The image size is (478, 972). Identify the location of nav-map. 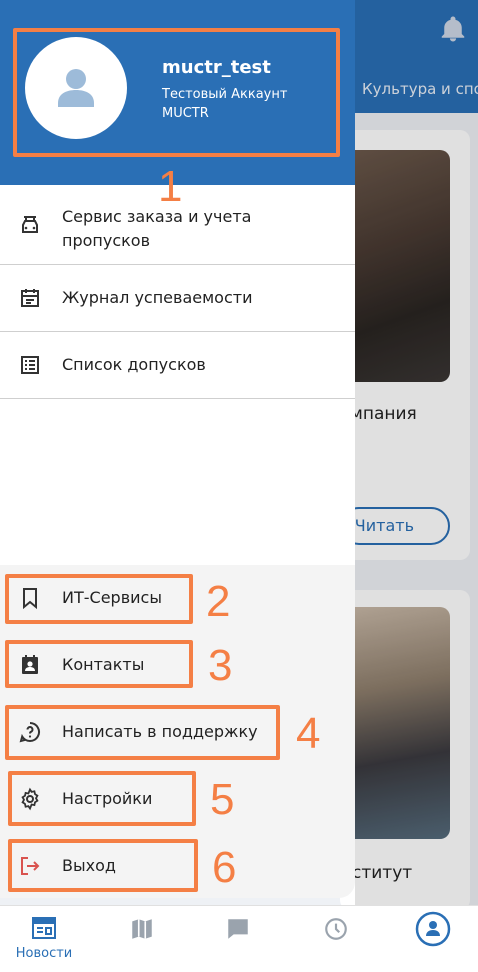
(142, 931).